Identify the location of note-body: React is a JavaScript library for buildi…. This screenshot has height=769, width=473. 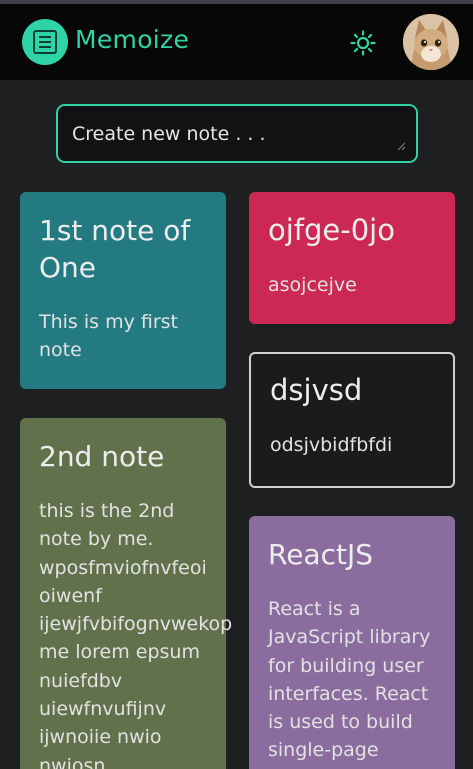
(349, 680).